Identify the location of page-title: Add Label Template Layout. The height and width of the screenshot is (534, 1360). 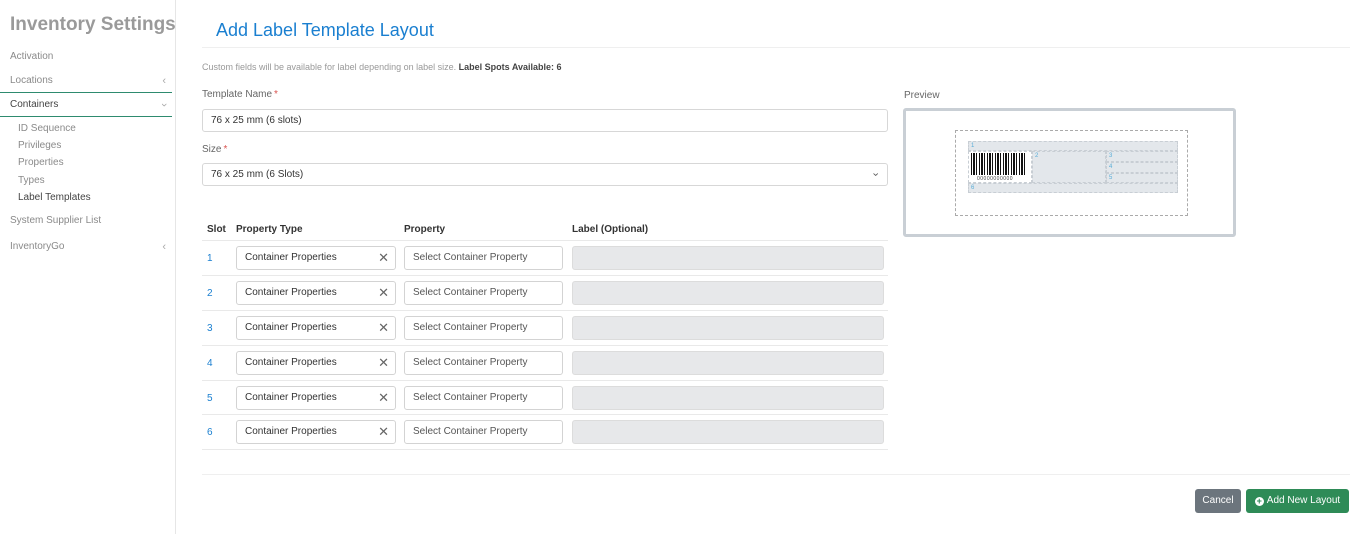
(325, 30).